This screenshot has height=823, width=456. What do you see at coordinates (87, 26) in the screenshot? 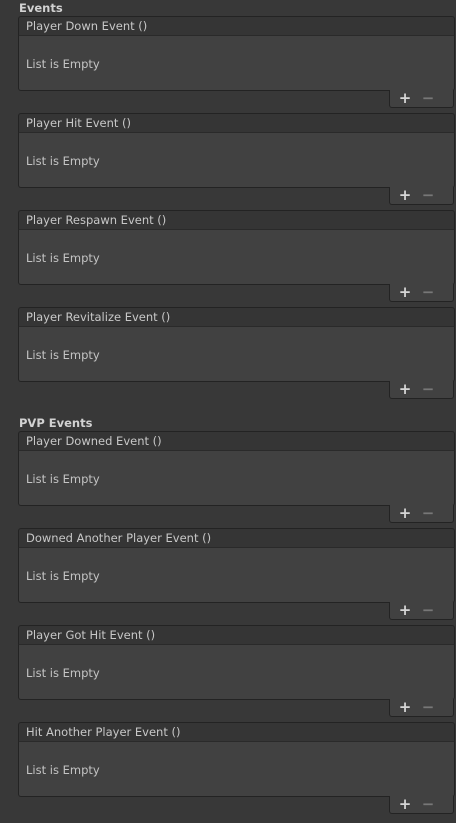
I see `event-title: Player Down Event ()` at bounding box center [87, 26].